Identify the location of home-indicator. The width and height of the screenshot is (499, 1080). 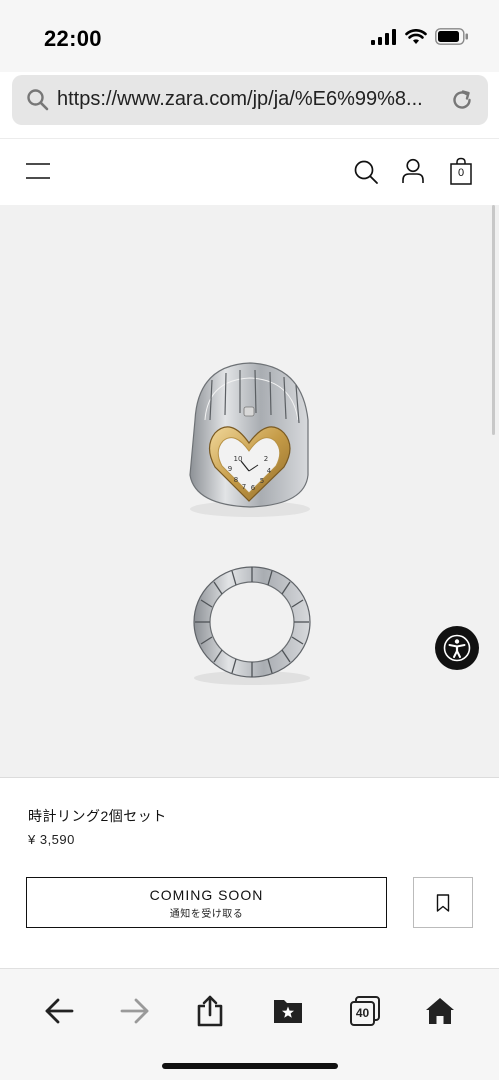
(250, 1066).